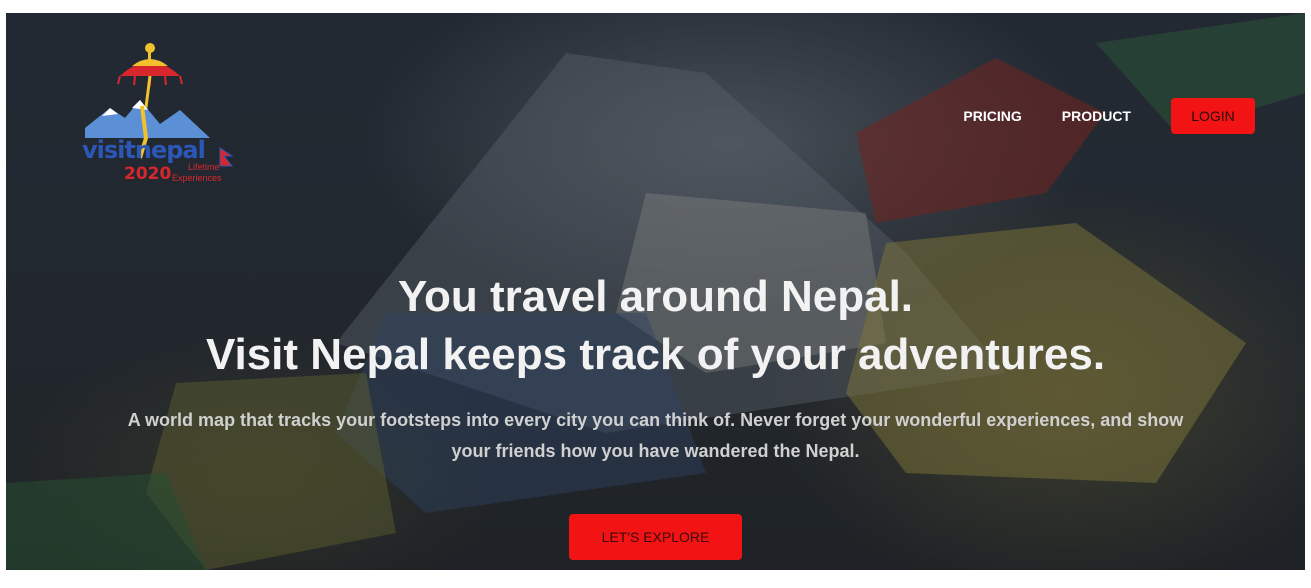 The height and width of the screenshot is (588, 1311). Describe the element at coordinates (204, 167) in the screenshot. I see `logo-tagline-lifetime: Lifetime` at that location.